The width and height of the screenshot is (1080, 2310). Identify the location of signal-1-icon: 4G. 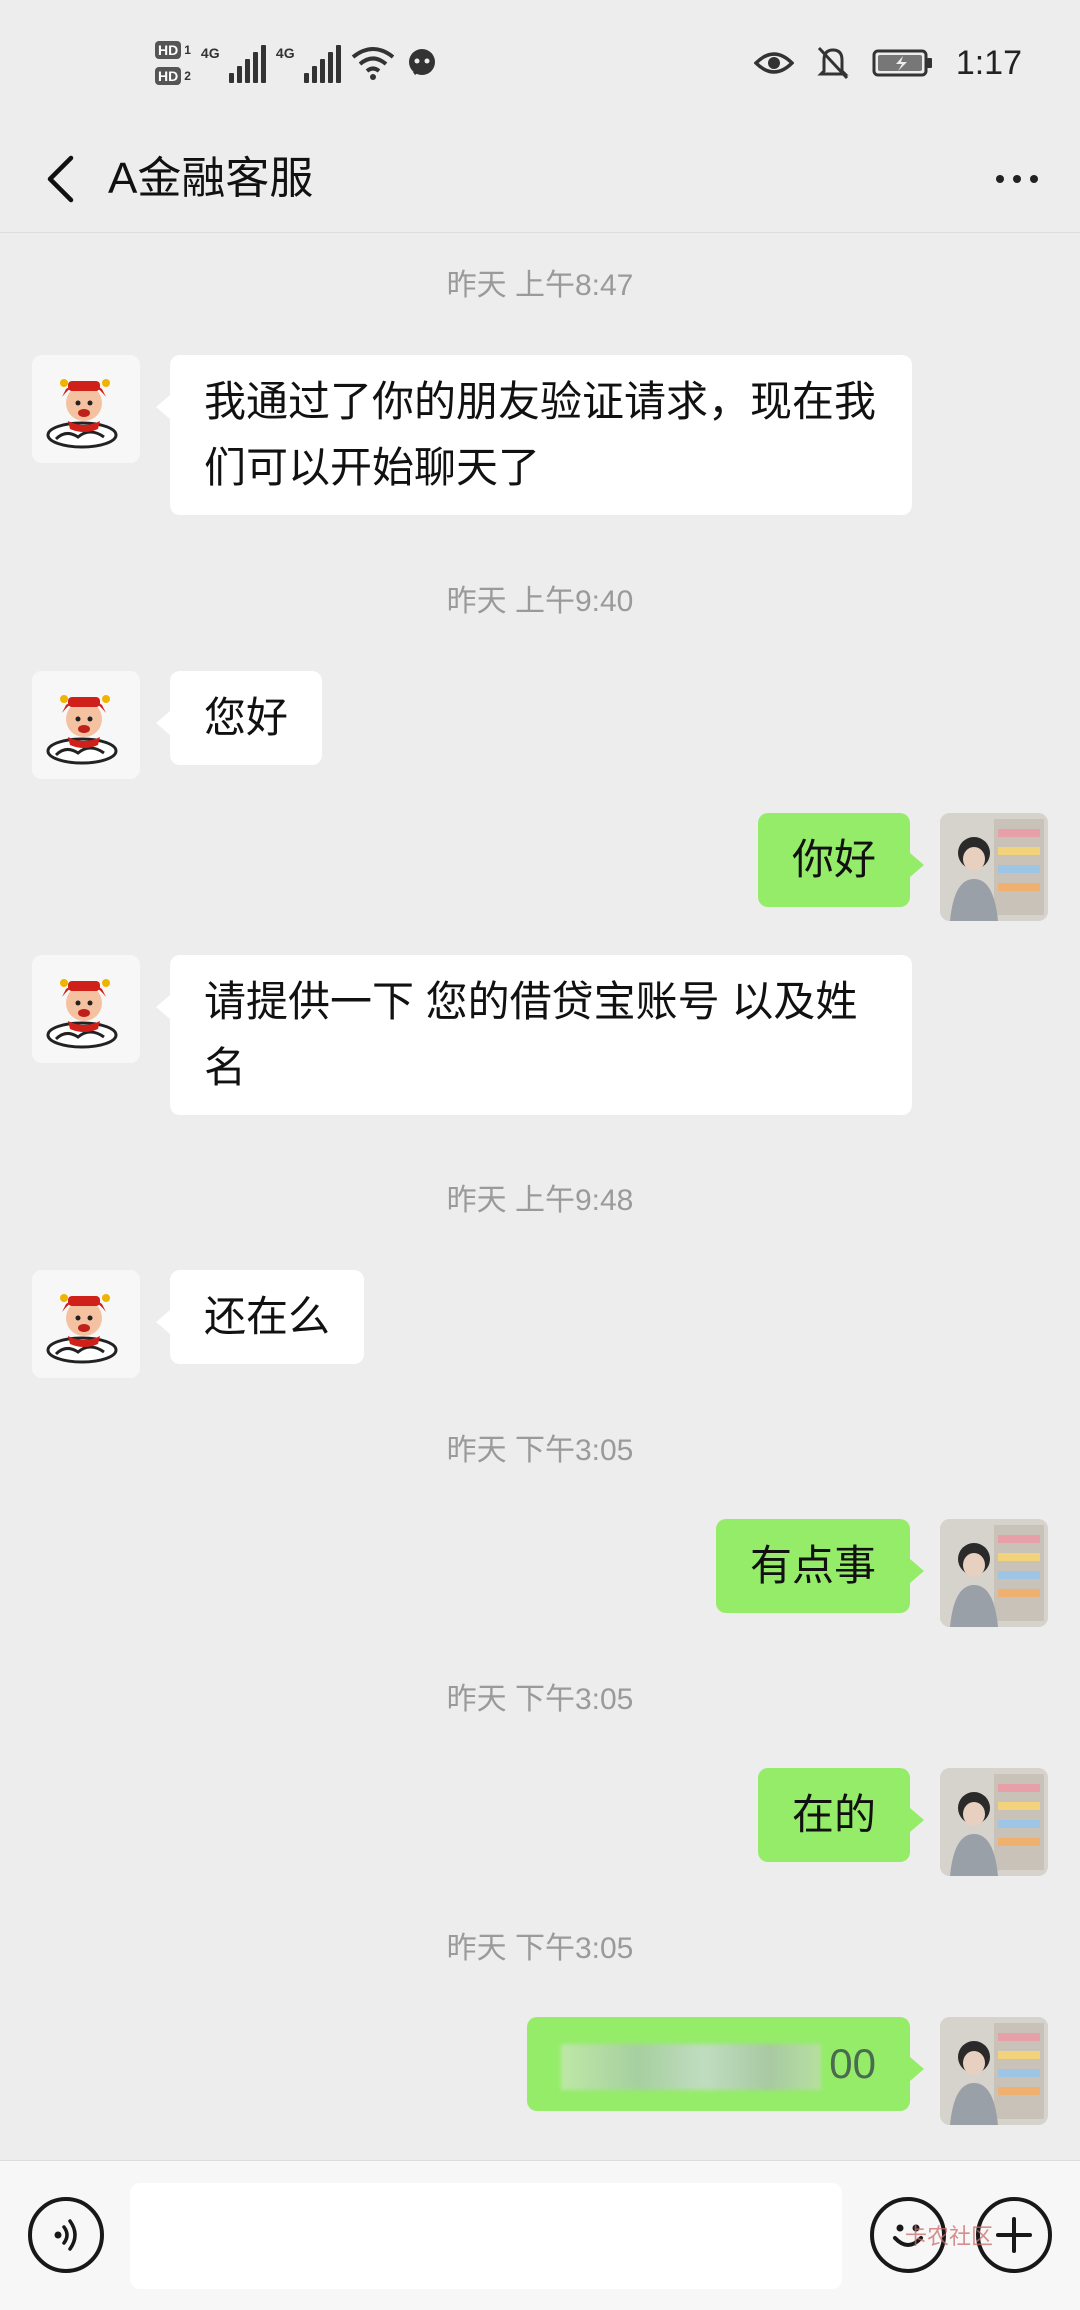
(233, 63).